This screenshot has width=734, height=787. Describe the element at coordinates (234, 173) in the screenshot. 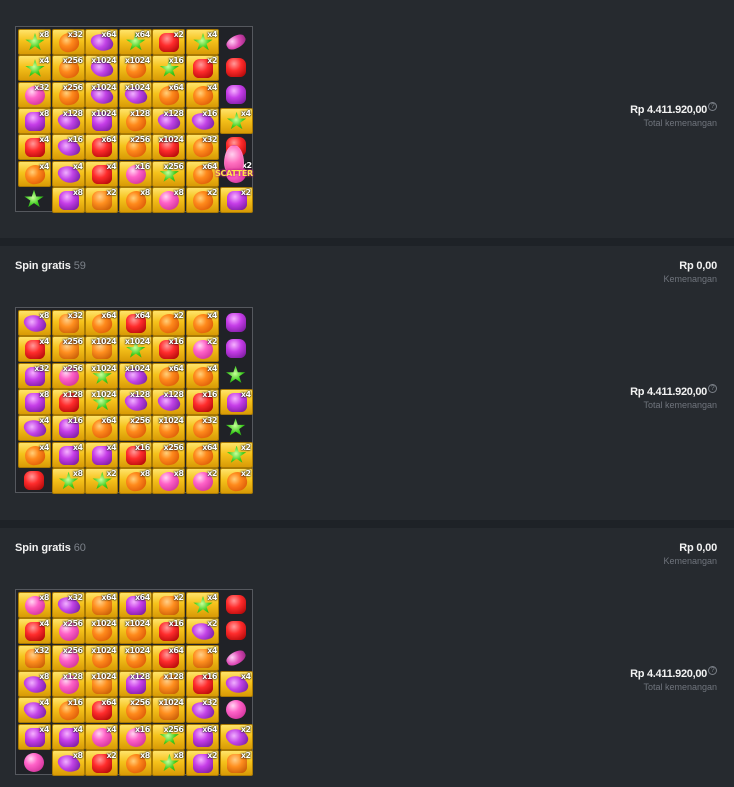

I see `scatter-label: SCATTER` at that location.